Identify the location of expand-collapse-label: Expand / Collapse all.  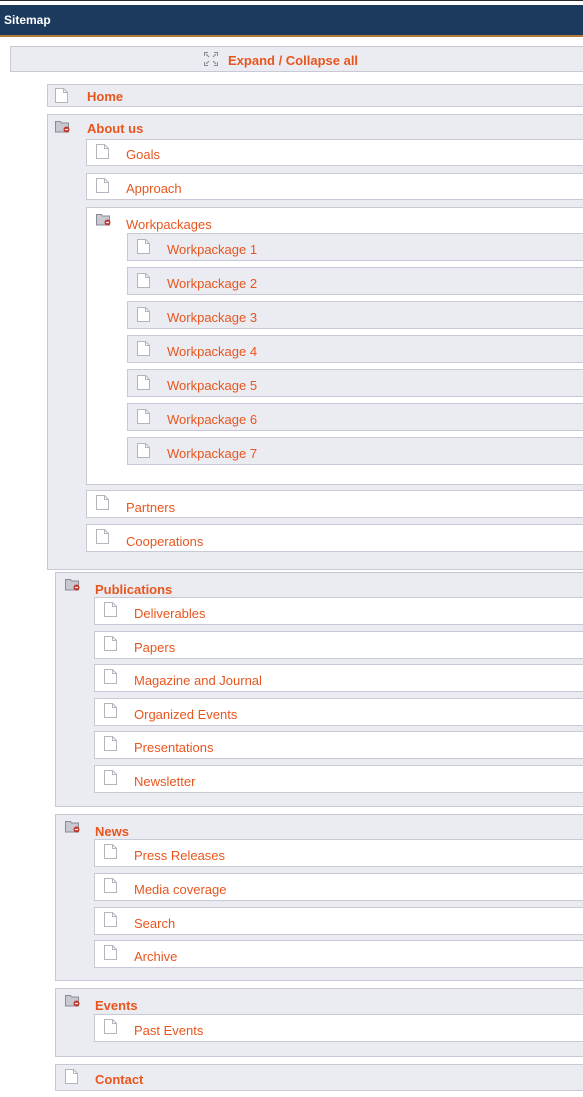
(293, 60).